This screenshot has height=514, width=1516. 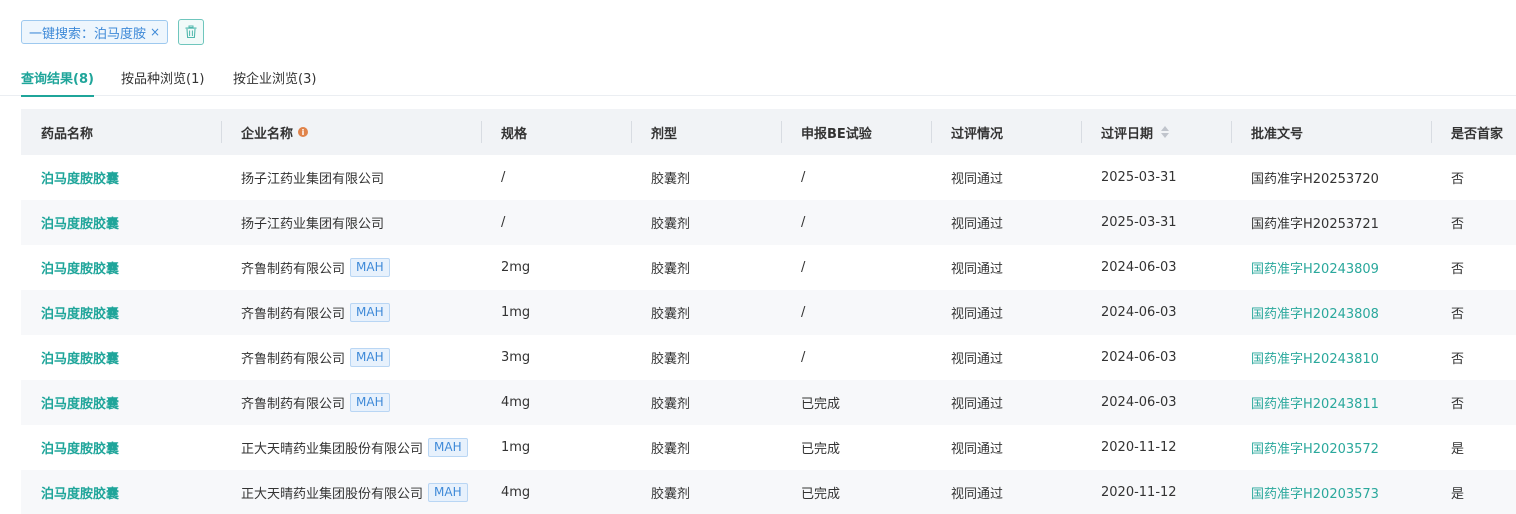 What do you see at coordinates (1315, 447) in the screenshot?
I see `approval-number-link: 国药准字H20203572` at bounding box center [1315, 447].